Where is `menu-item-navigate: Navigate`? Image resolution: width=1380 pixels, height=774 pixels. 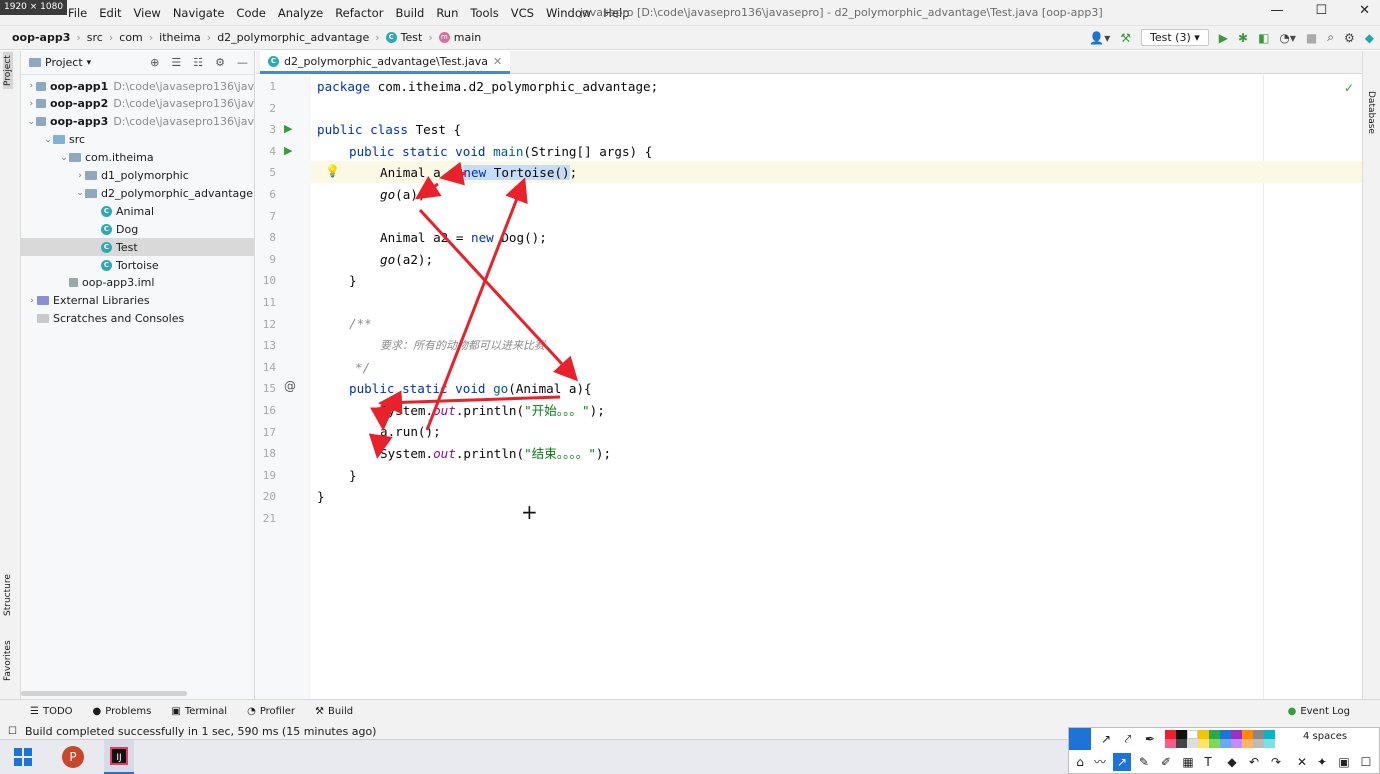
menu-item-navigate: Navigate is located at coordinates (199, 13).